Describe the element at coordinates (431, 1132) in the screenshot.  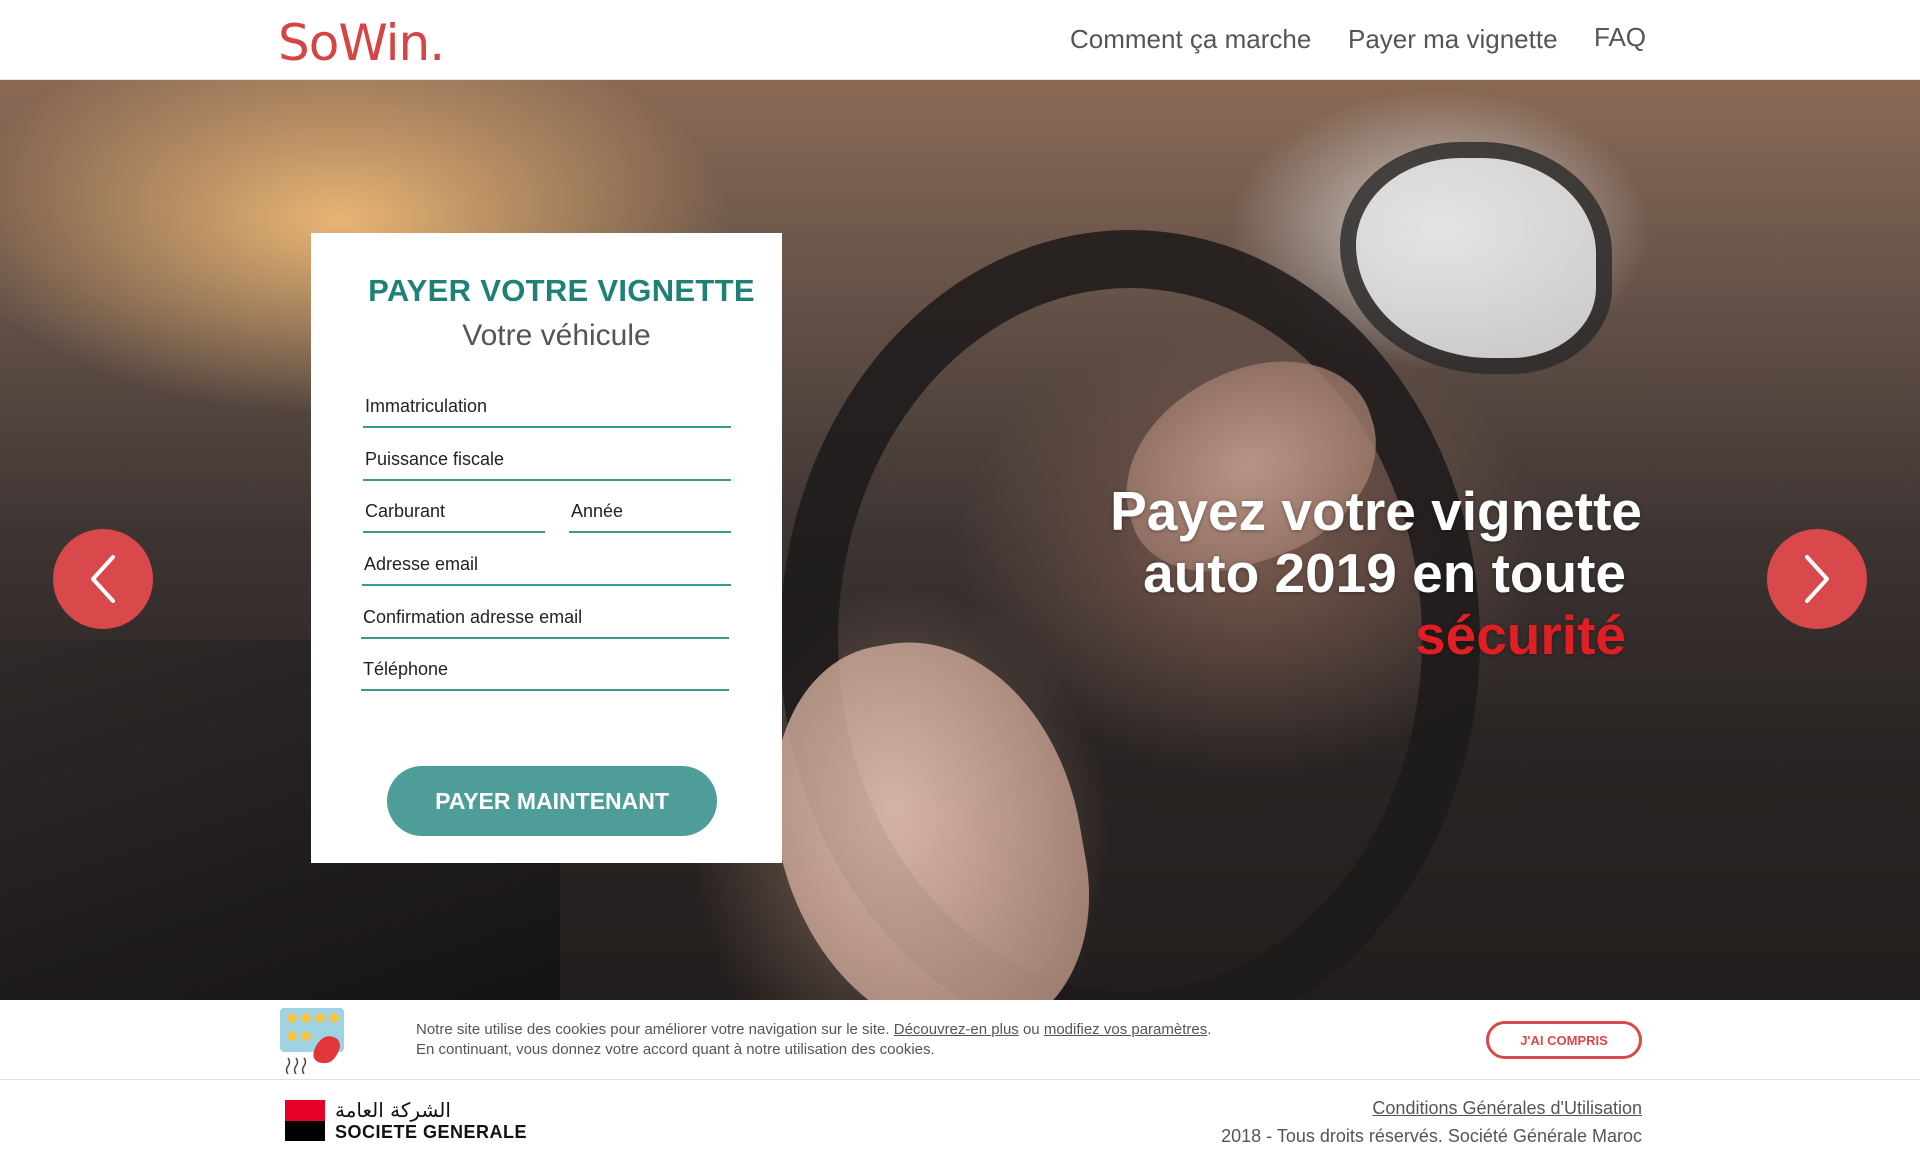
I see `sg-logo-name: SOCIETE GENERALE` at that location.